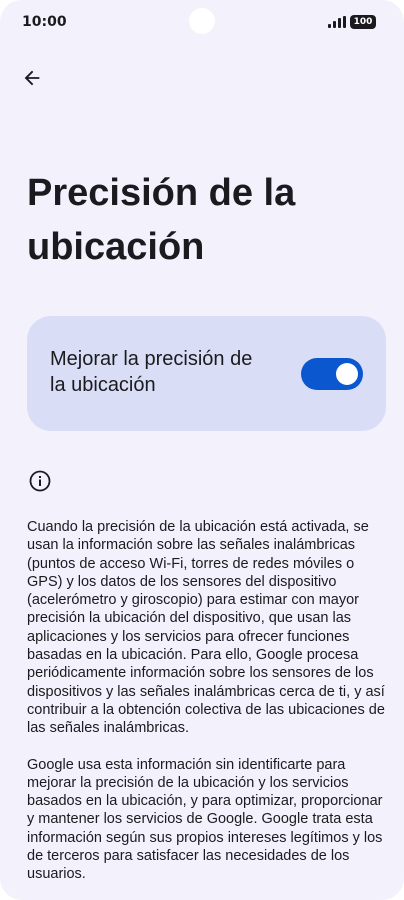 This screenshot has width=404, height=900. What do you see at coordinates (161, 220) in the screenshot?
I see `page-title: Precisión de la ubicación` at bounding box center [161, 220].